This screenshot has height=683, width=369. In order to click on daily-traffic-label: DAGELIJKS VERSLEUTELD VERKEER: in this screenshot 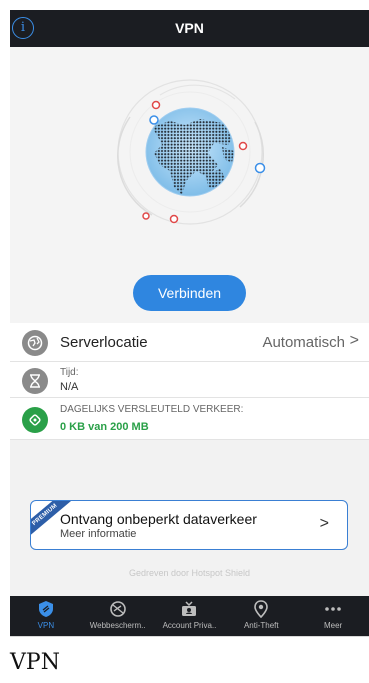, I will do `click(152, 409)`.